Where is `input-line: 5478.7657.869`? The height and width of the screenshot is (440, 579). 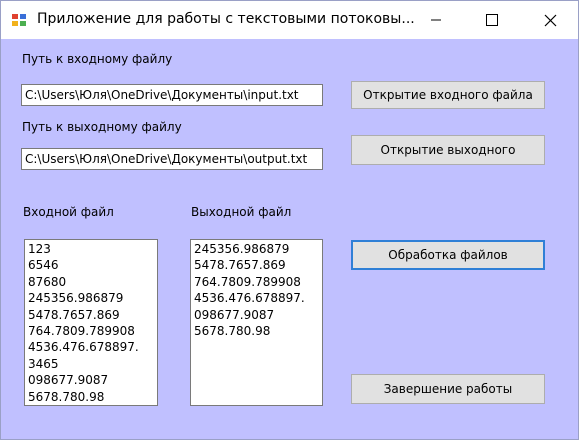 input-line: 5478.7657.869 is located at coordinates (74, 314).